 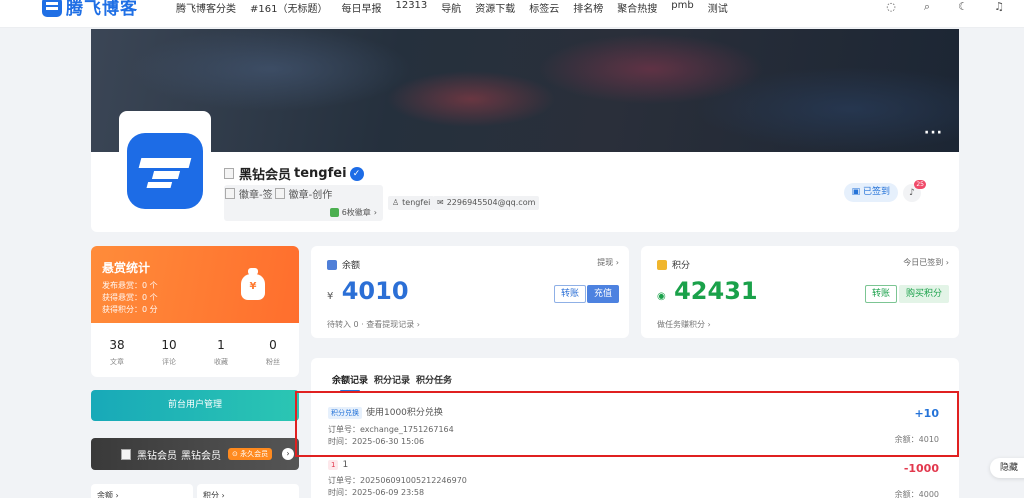 What do you see at coordinates (914, 191) in the screenshot?
I see `profile-bell-button: ♪ 25` at bounding box center [914, 191].